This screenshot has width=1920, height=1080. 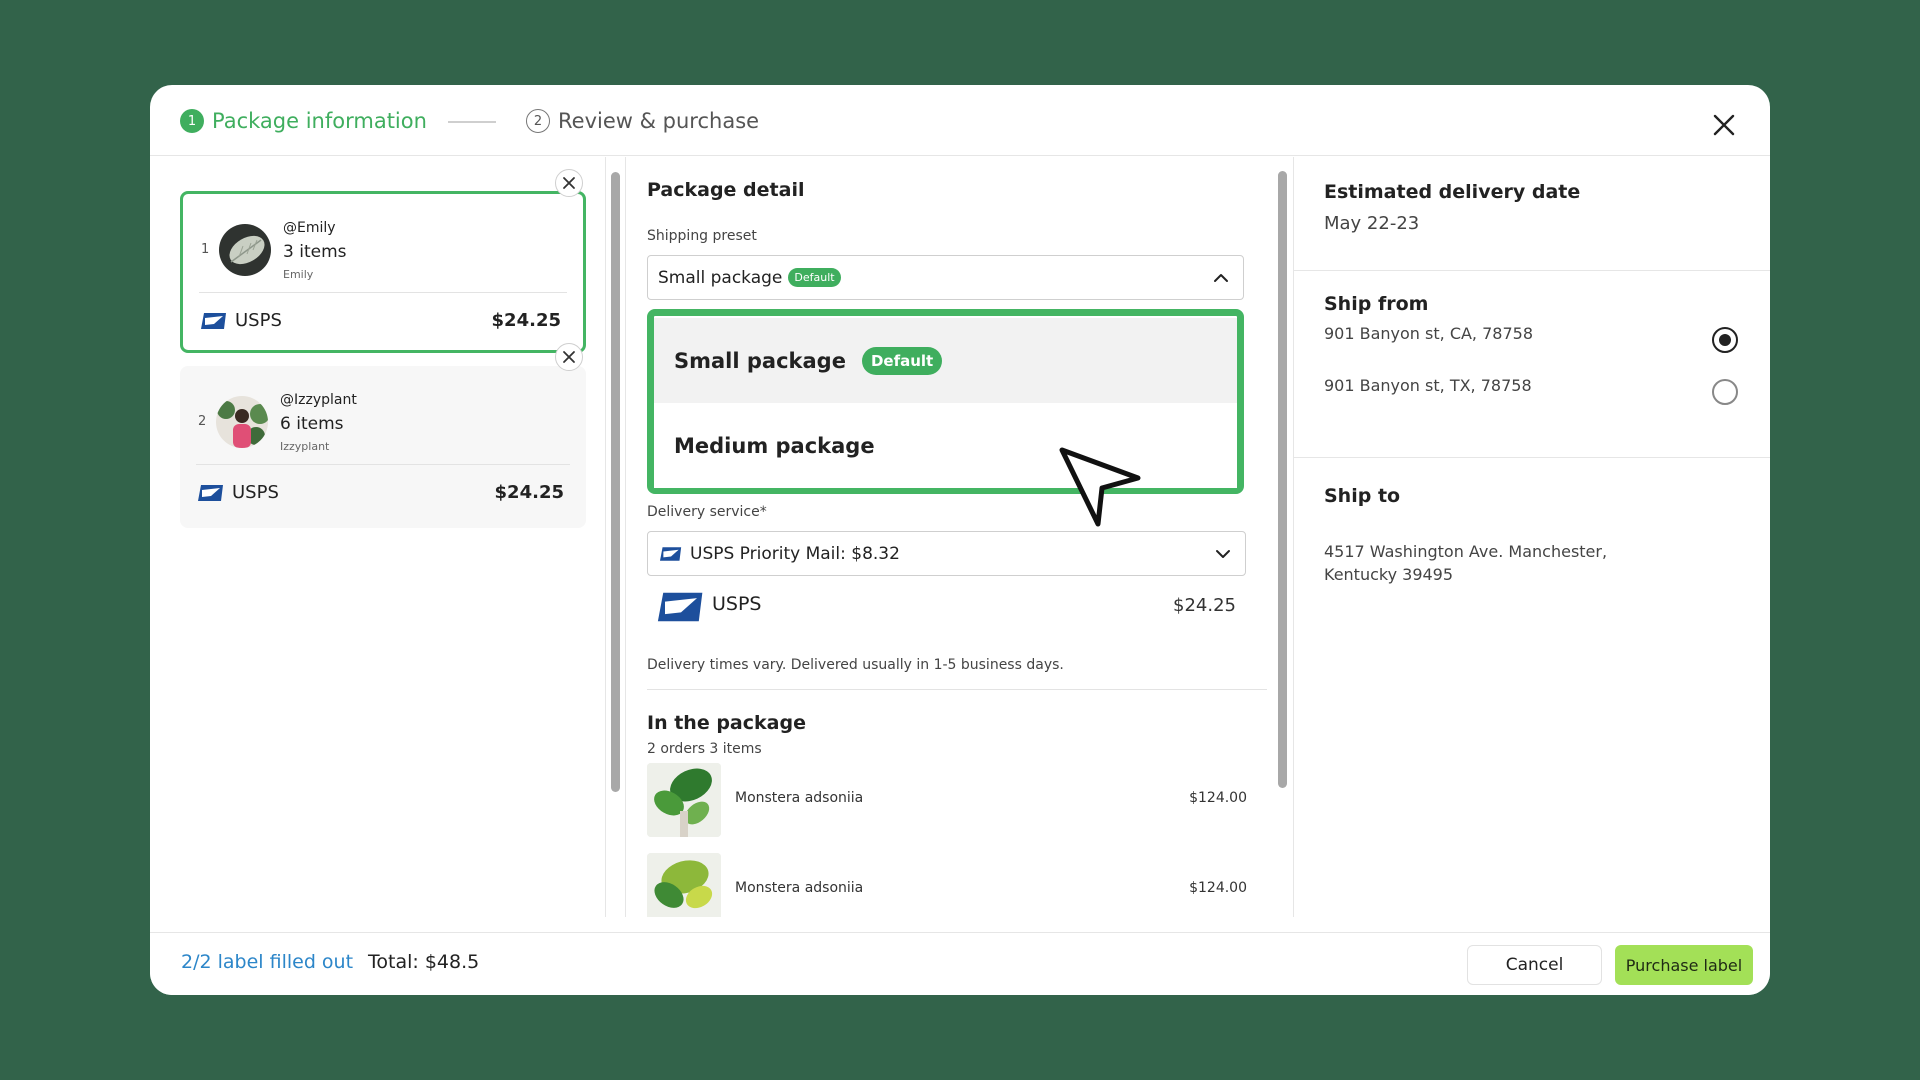 I want to click on step-label: Review & purchase, so click(x=659, y=121).